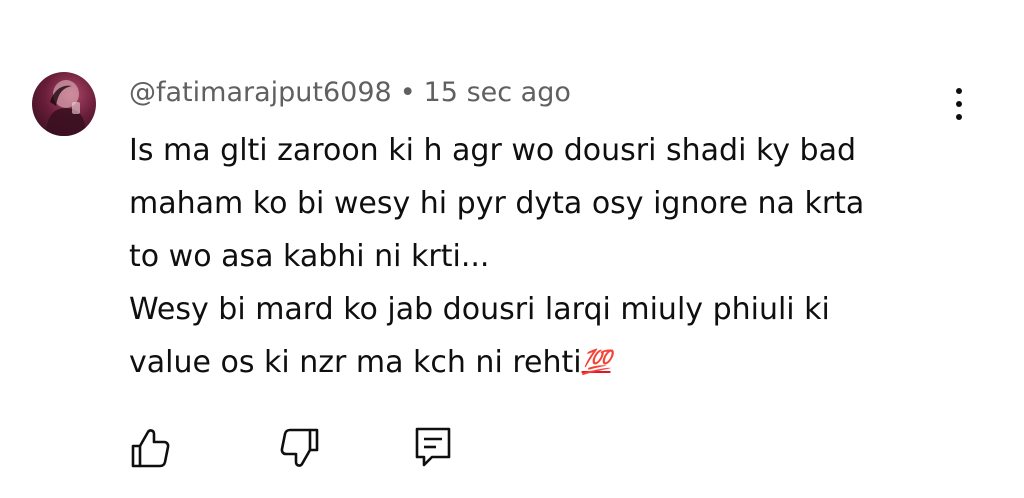 The image size is (1024, 498). What do you see at coordinates (596, 362) in the screenshot?
I see `hundred-points-icon: 💯` at bounding box center [596, 362].